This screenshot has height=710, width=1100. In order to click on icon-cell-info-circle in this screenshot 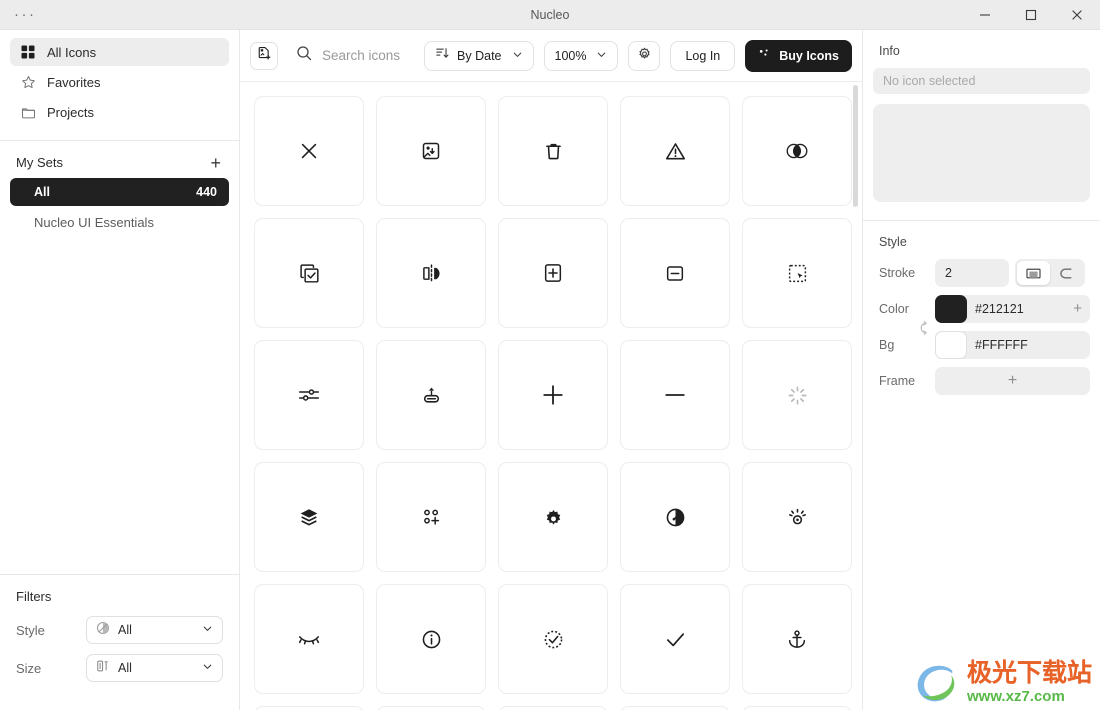, I will do `click(431, 639)`.